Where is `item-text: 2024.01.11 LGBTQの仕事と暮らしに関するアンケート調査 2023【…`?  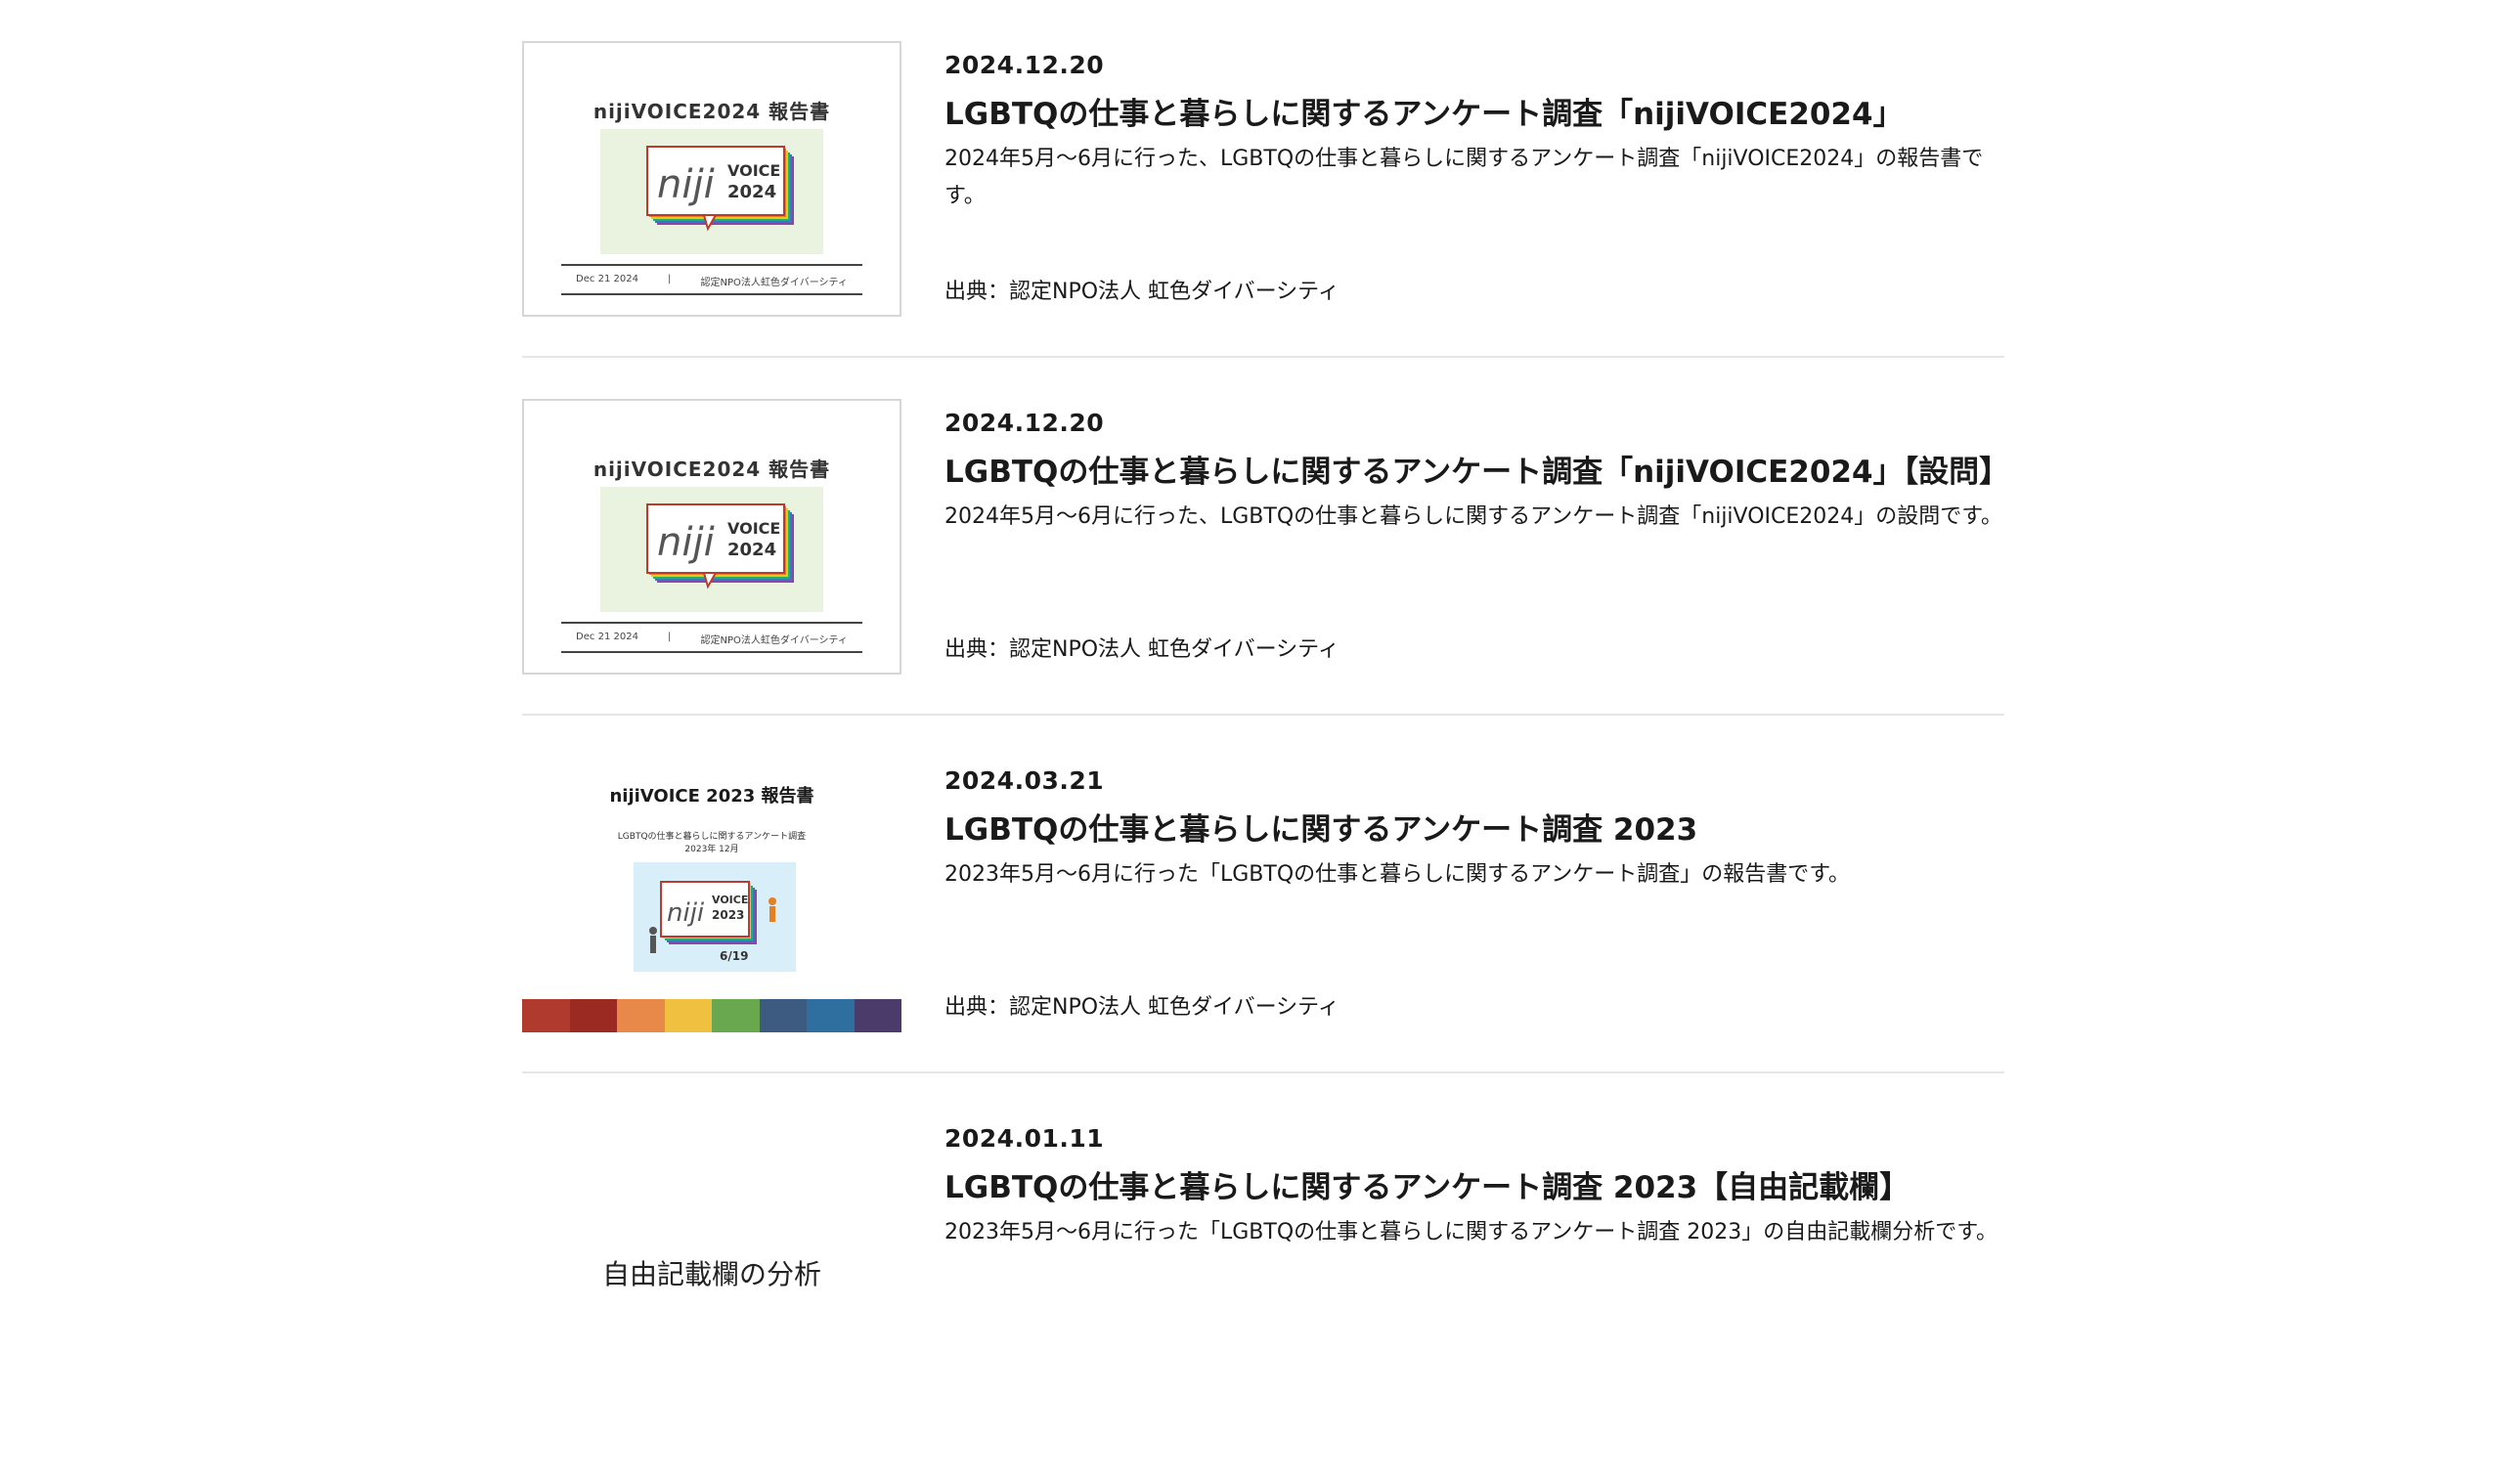 item-text: 2024.01.11 LGBTQの仕事と暮らしに関するアンケート調査 2023【… is located at coordinates (1477, 1226).